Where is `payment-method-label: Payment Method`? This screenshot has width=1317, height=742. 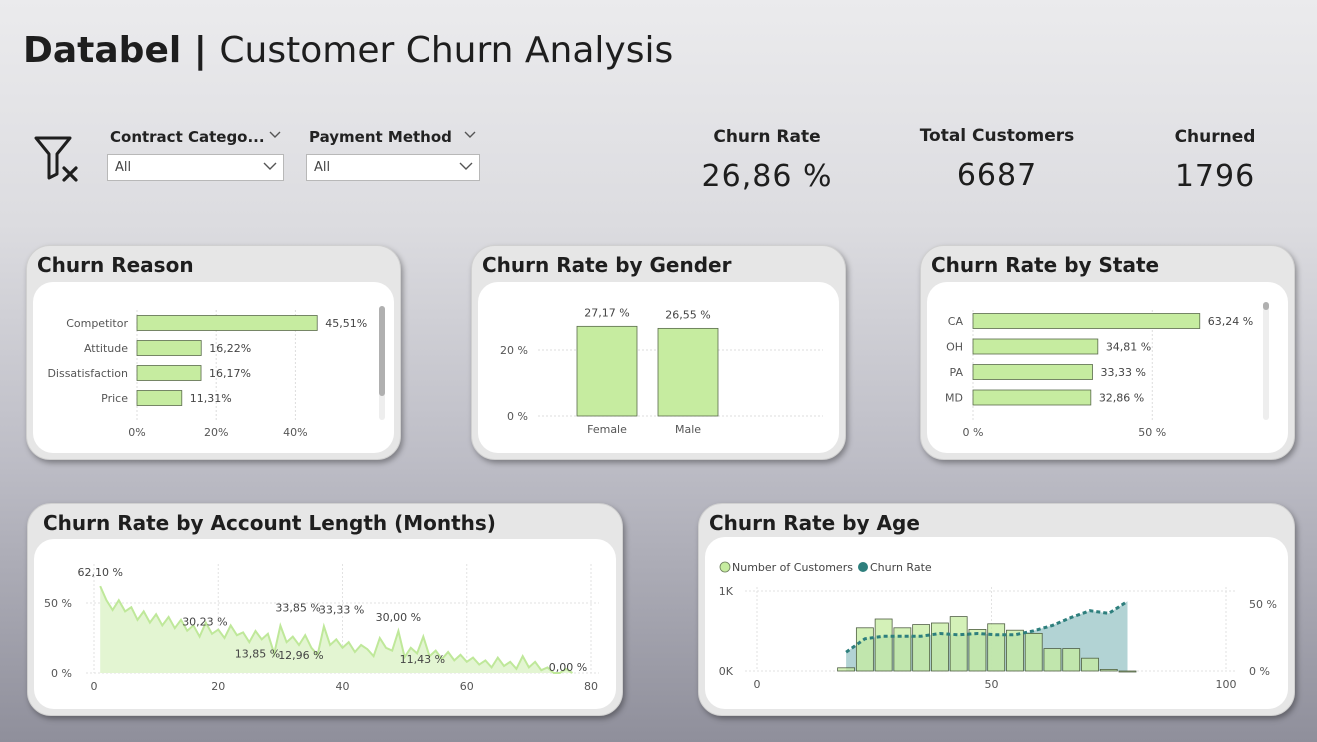
payment-method-label: Payment Method is located at coordinates (380, 137).